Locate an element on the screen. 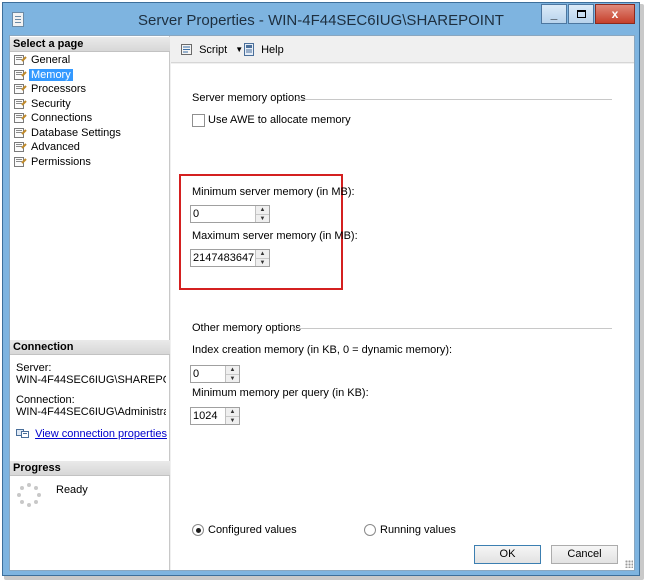 Image resolution: width=650 pixels, height=586 pixels. page-item-label: Security is located at coordinates (51, 103).